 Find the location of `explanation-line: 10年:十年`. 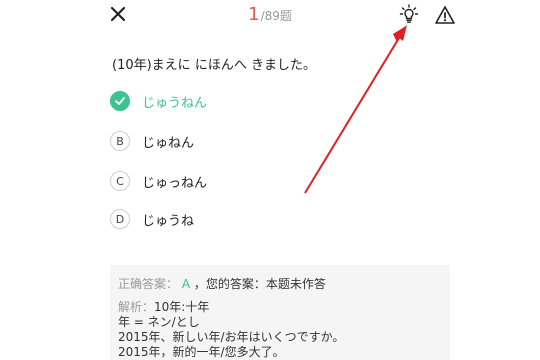

explanation-line: 10年:十年 is located at coordinates (182, 307).